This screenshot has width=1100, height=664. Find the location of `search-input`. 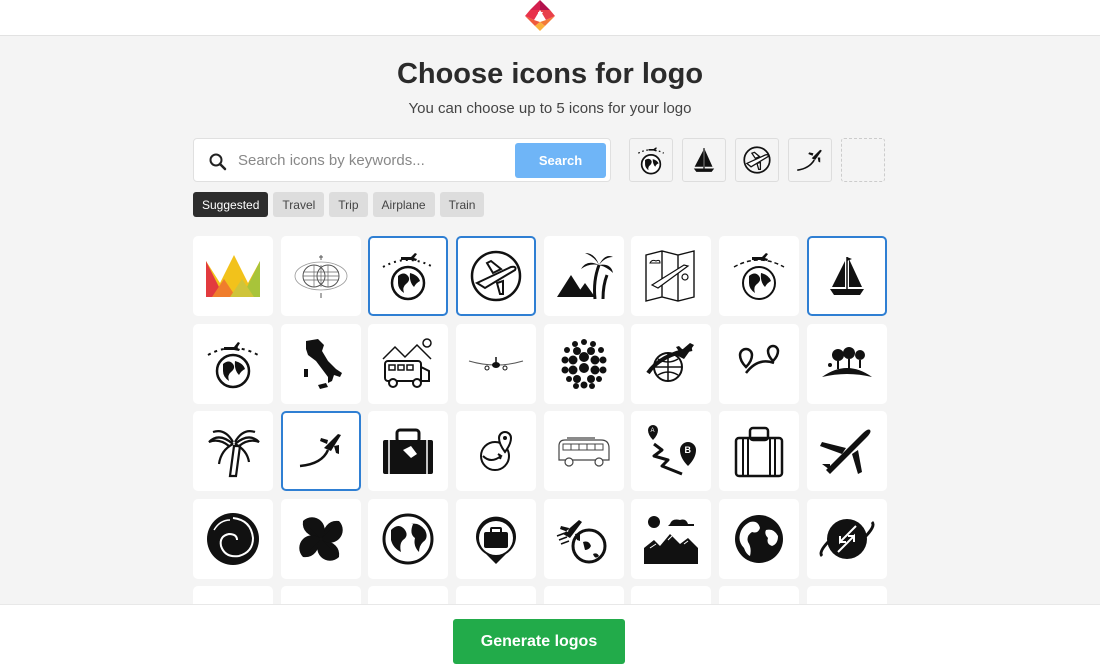

search-input is located at coordinates (373, 160).